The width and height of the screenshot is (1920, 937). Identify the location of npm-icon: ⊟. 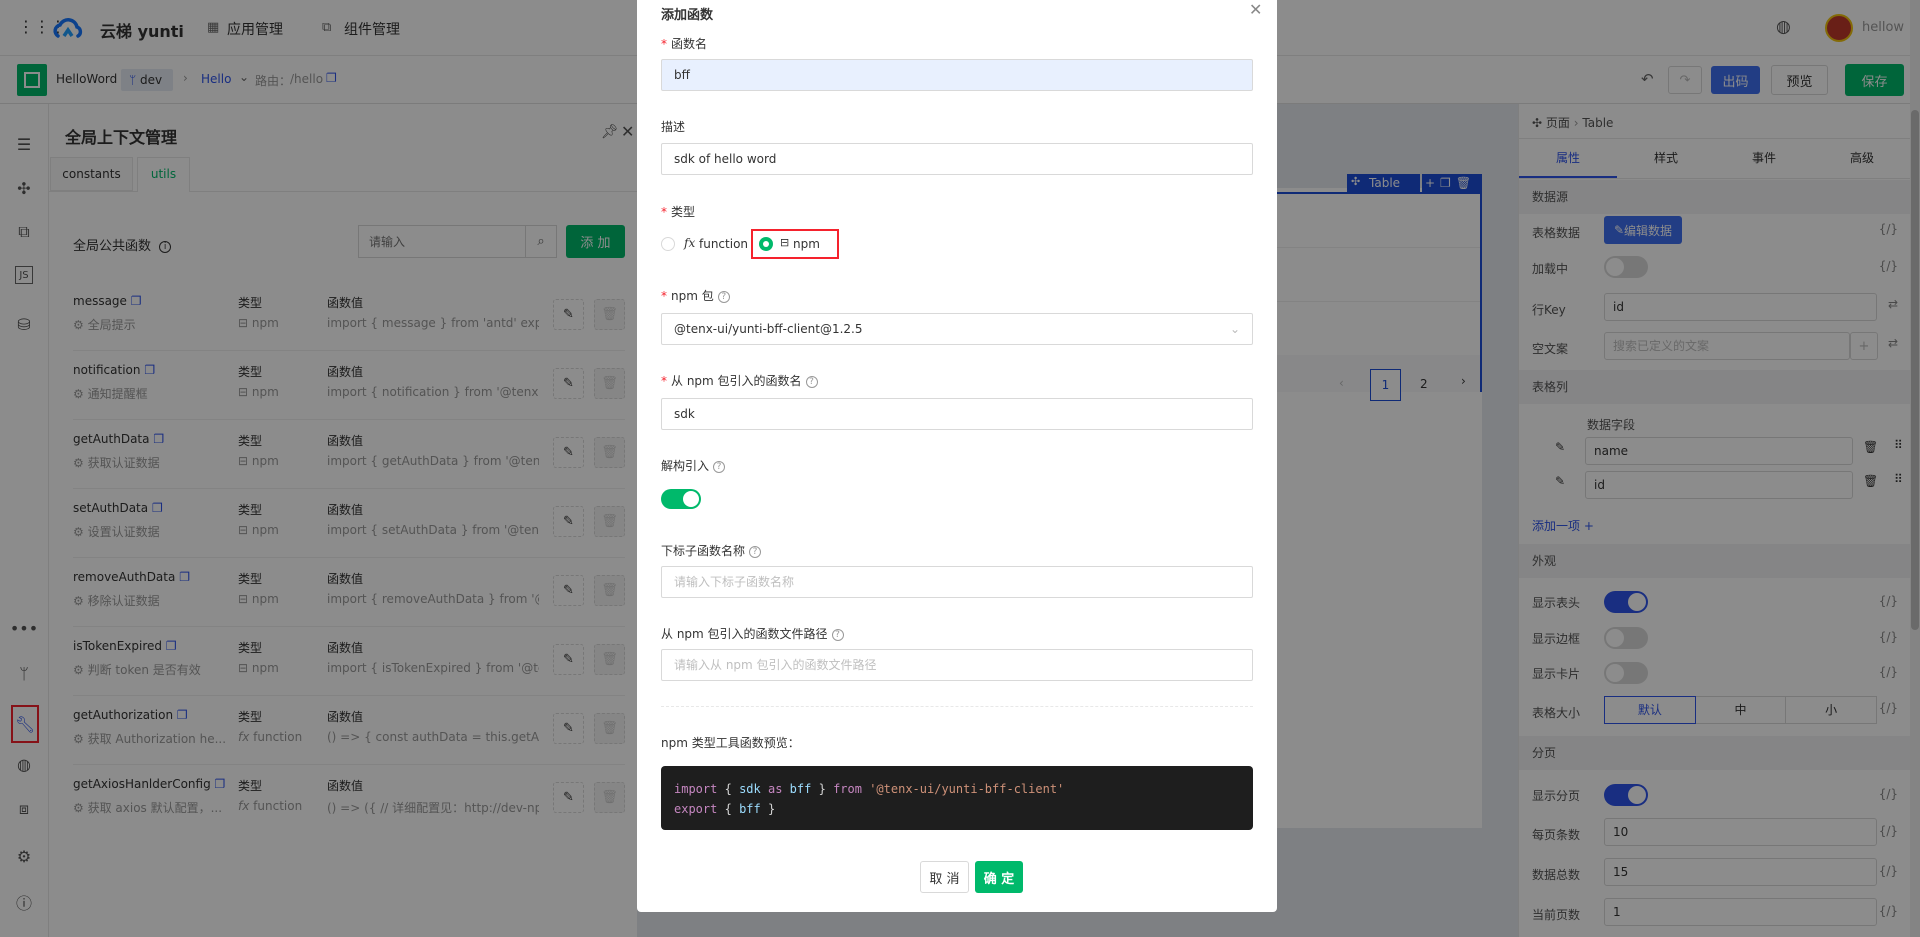
(785, 242).